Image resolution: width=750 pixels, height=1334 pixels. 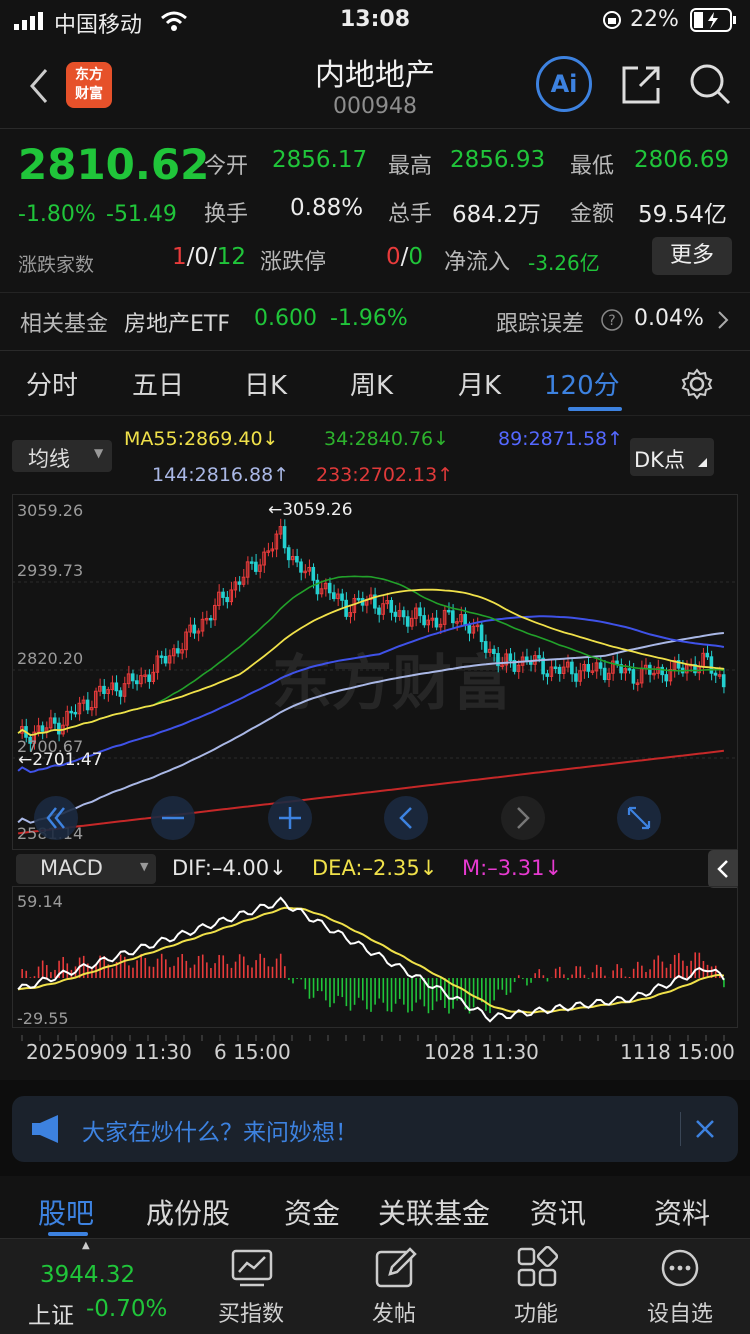 I want to click on macd-selector: MACD ▼, so click(x=86, y=869).